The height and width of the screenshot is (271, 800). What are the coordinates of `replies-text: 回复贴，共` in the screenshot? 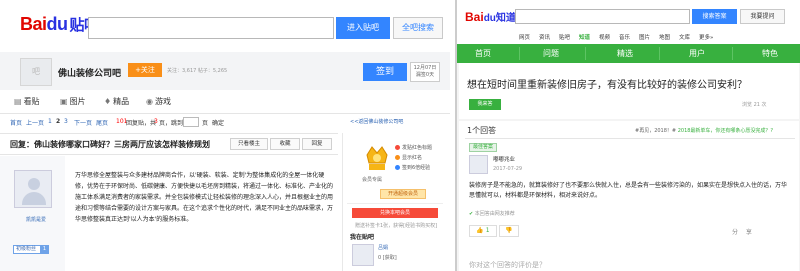 It's located at (141, 123).